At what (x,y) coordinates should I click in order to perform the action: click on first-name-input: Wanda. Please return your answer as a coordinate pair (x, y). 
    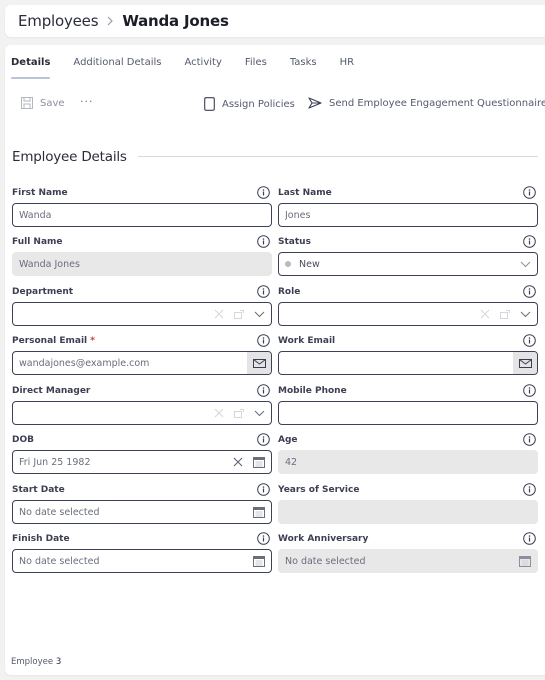
    Looking at the image, I should click on (142, 215).